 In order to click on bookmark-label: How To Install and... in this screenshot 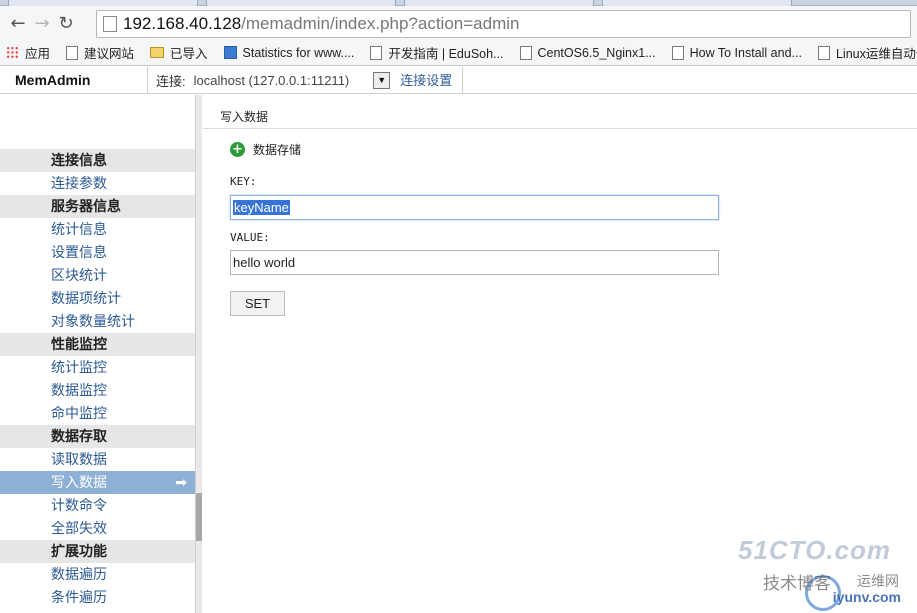, I will do `click(745, 52)`.